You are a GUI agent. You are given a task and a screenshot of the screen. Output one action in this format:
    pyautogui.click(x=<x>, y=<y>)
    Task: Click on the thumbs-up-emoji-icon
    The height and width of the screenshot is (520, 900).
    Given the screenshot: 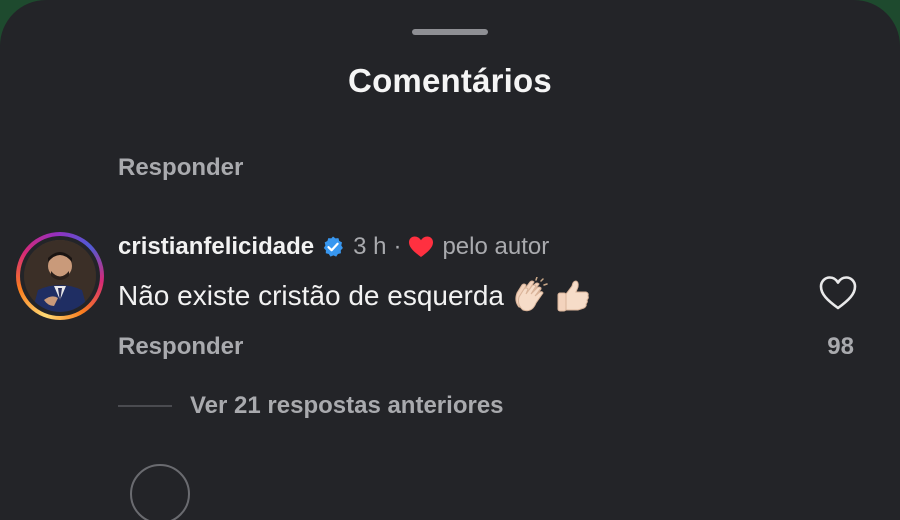 What is the action you would take?
    pyautogui.click(x=573, y=296)
    